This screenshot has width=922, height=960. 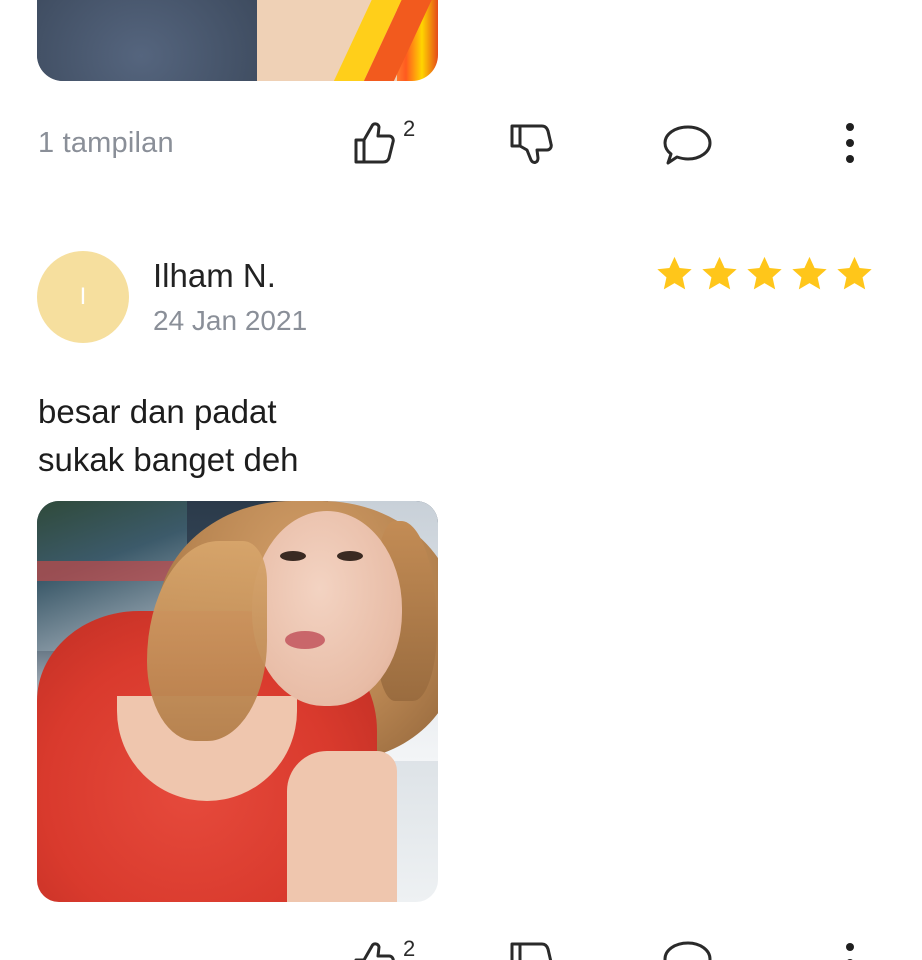 I want to click on rating-stars, so click(x=764, y=274).